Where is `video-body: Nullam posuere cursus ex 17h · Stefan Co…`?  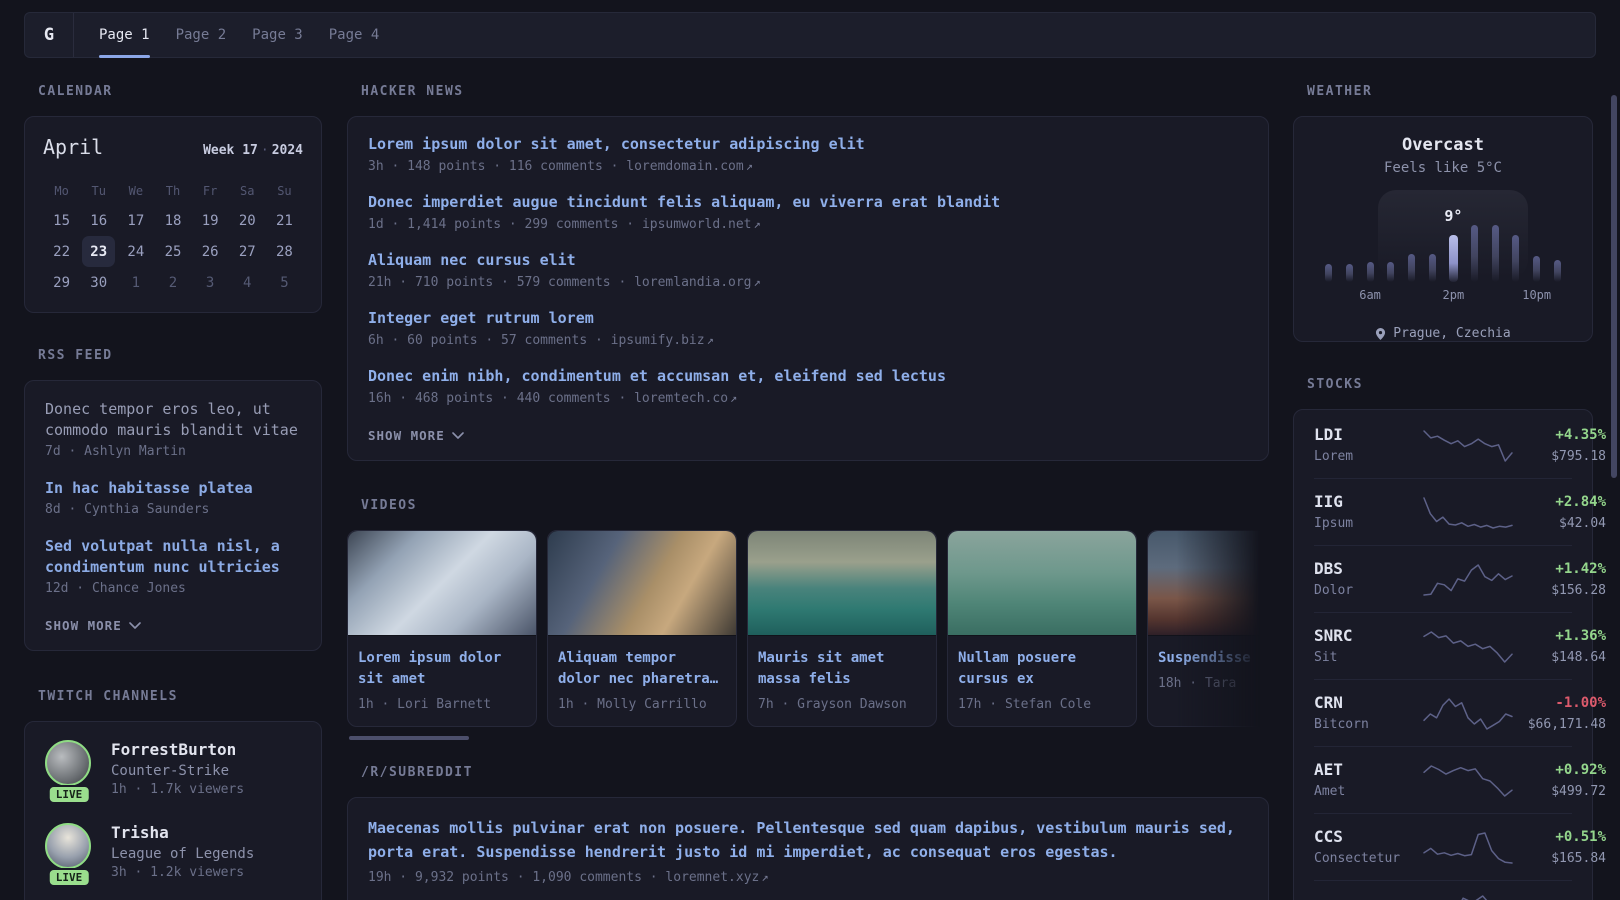
video-body: Nullam posuere cursus ex 17h · Stefan Co… is located at coordinates (1042, 681).